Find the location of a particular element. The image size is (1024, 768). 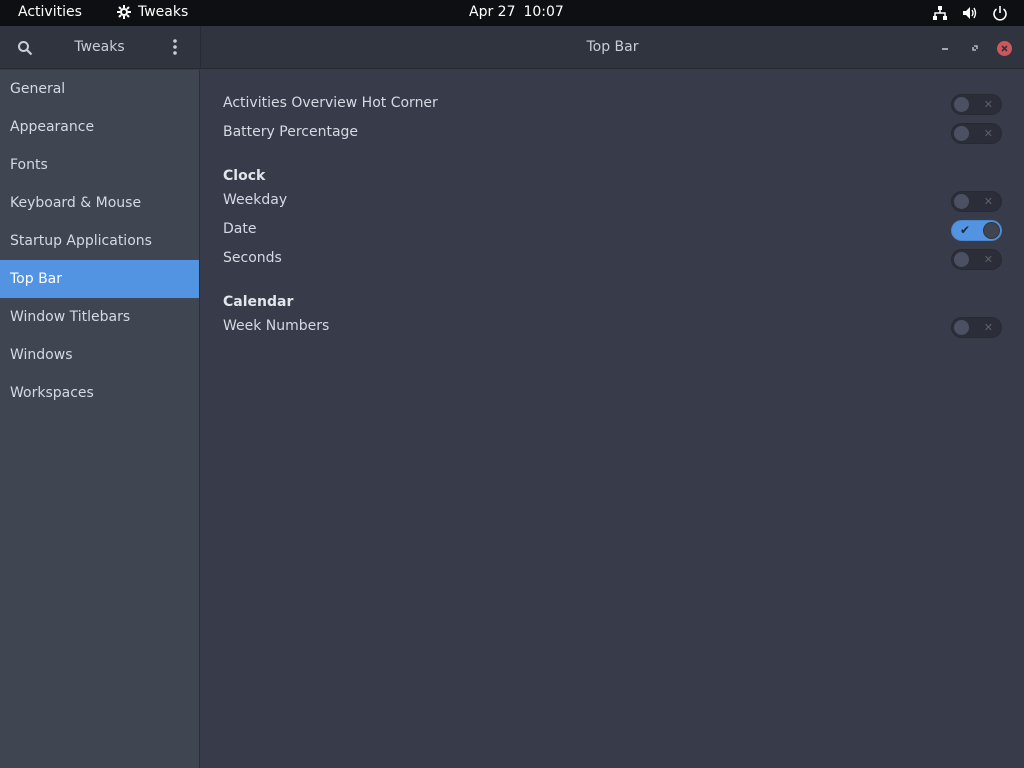

sidebar-item-window-titlebars: Window Titlebars is located at coordinates (99, 317).